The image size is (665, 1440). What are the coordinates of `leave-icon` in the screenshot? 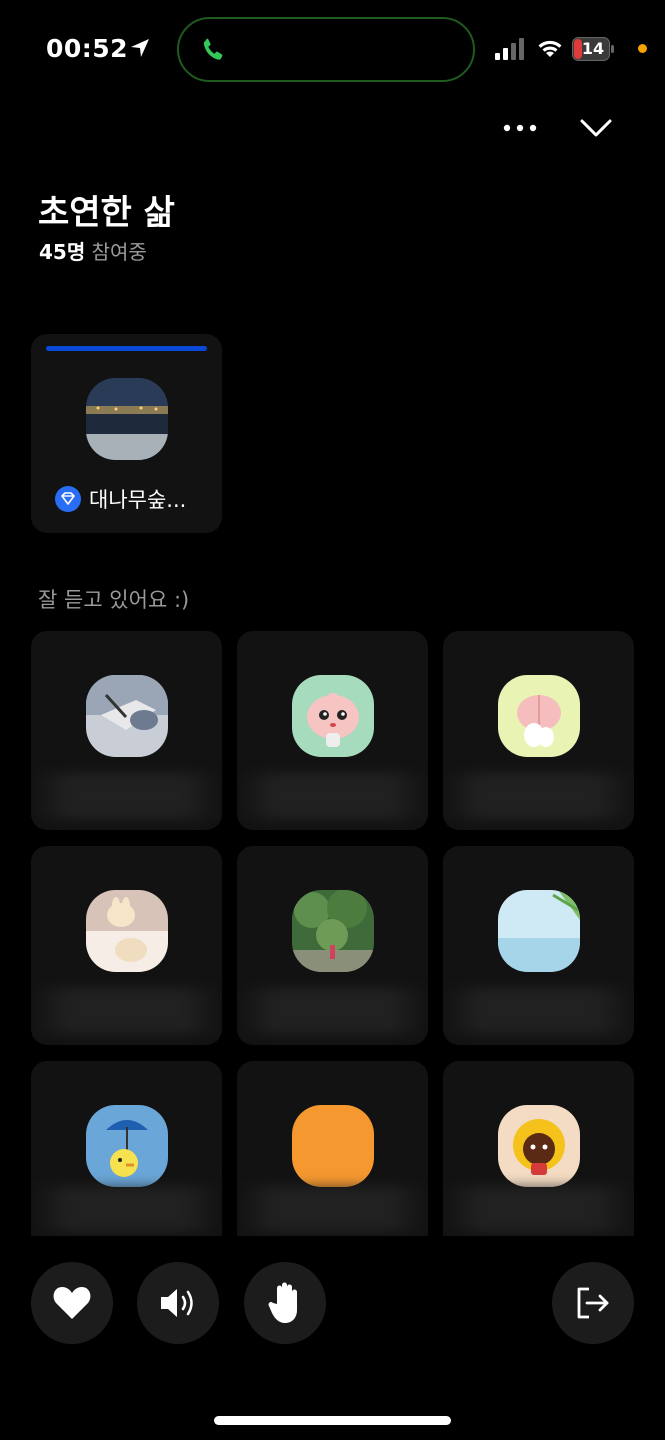 It's located at (593, 1303).